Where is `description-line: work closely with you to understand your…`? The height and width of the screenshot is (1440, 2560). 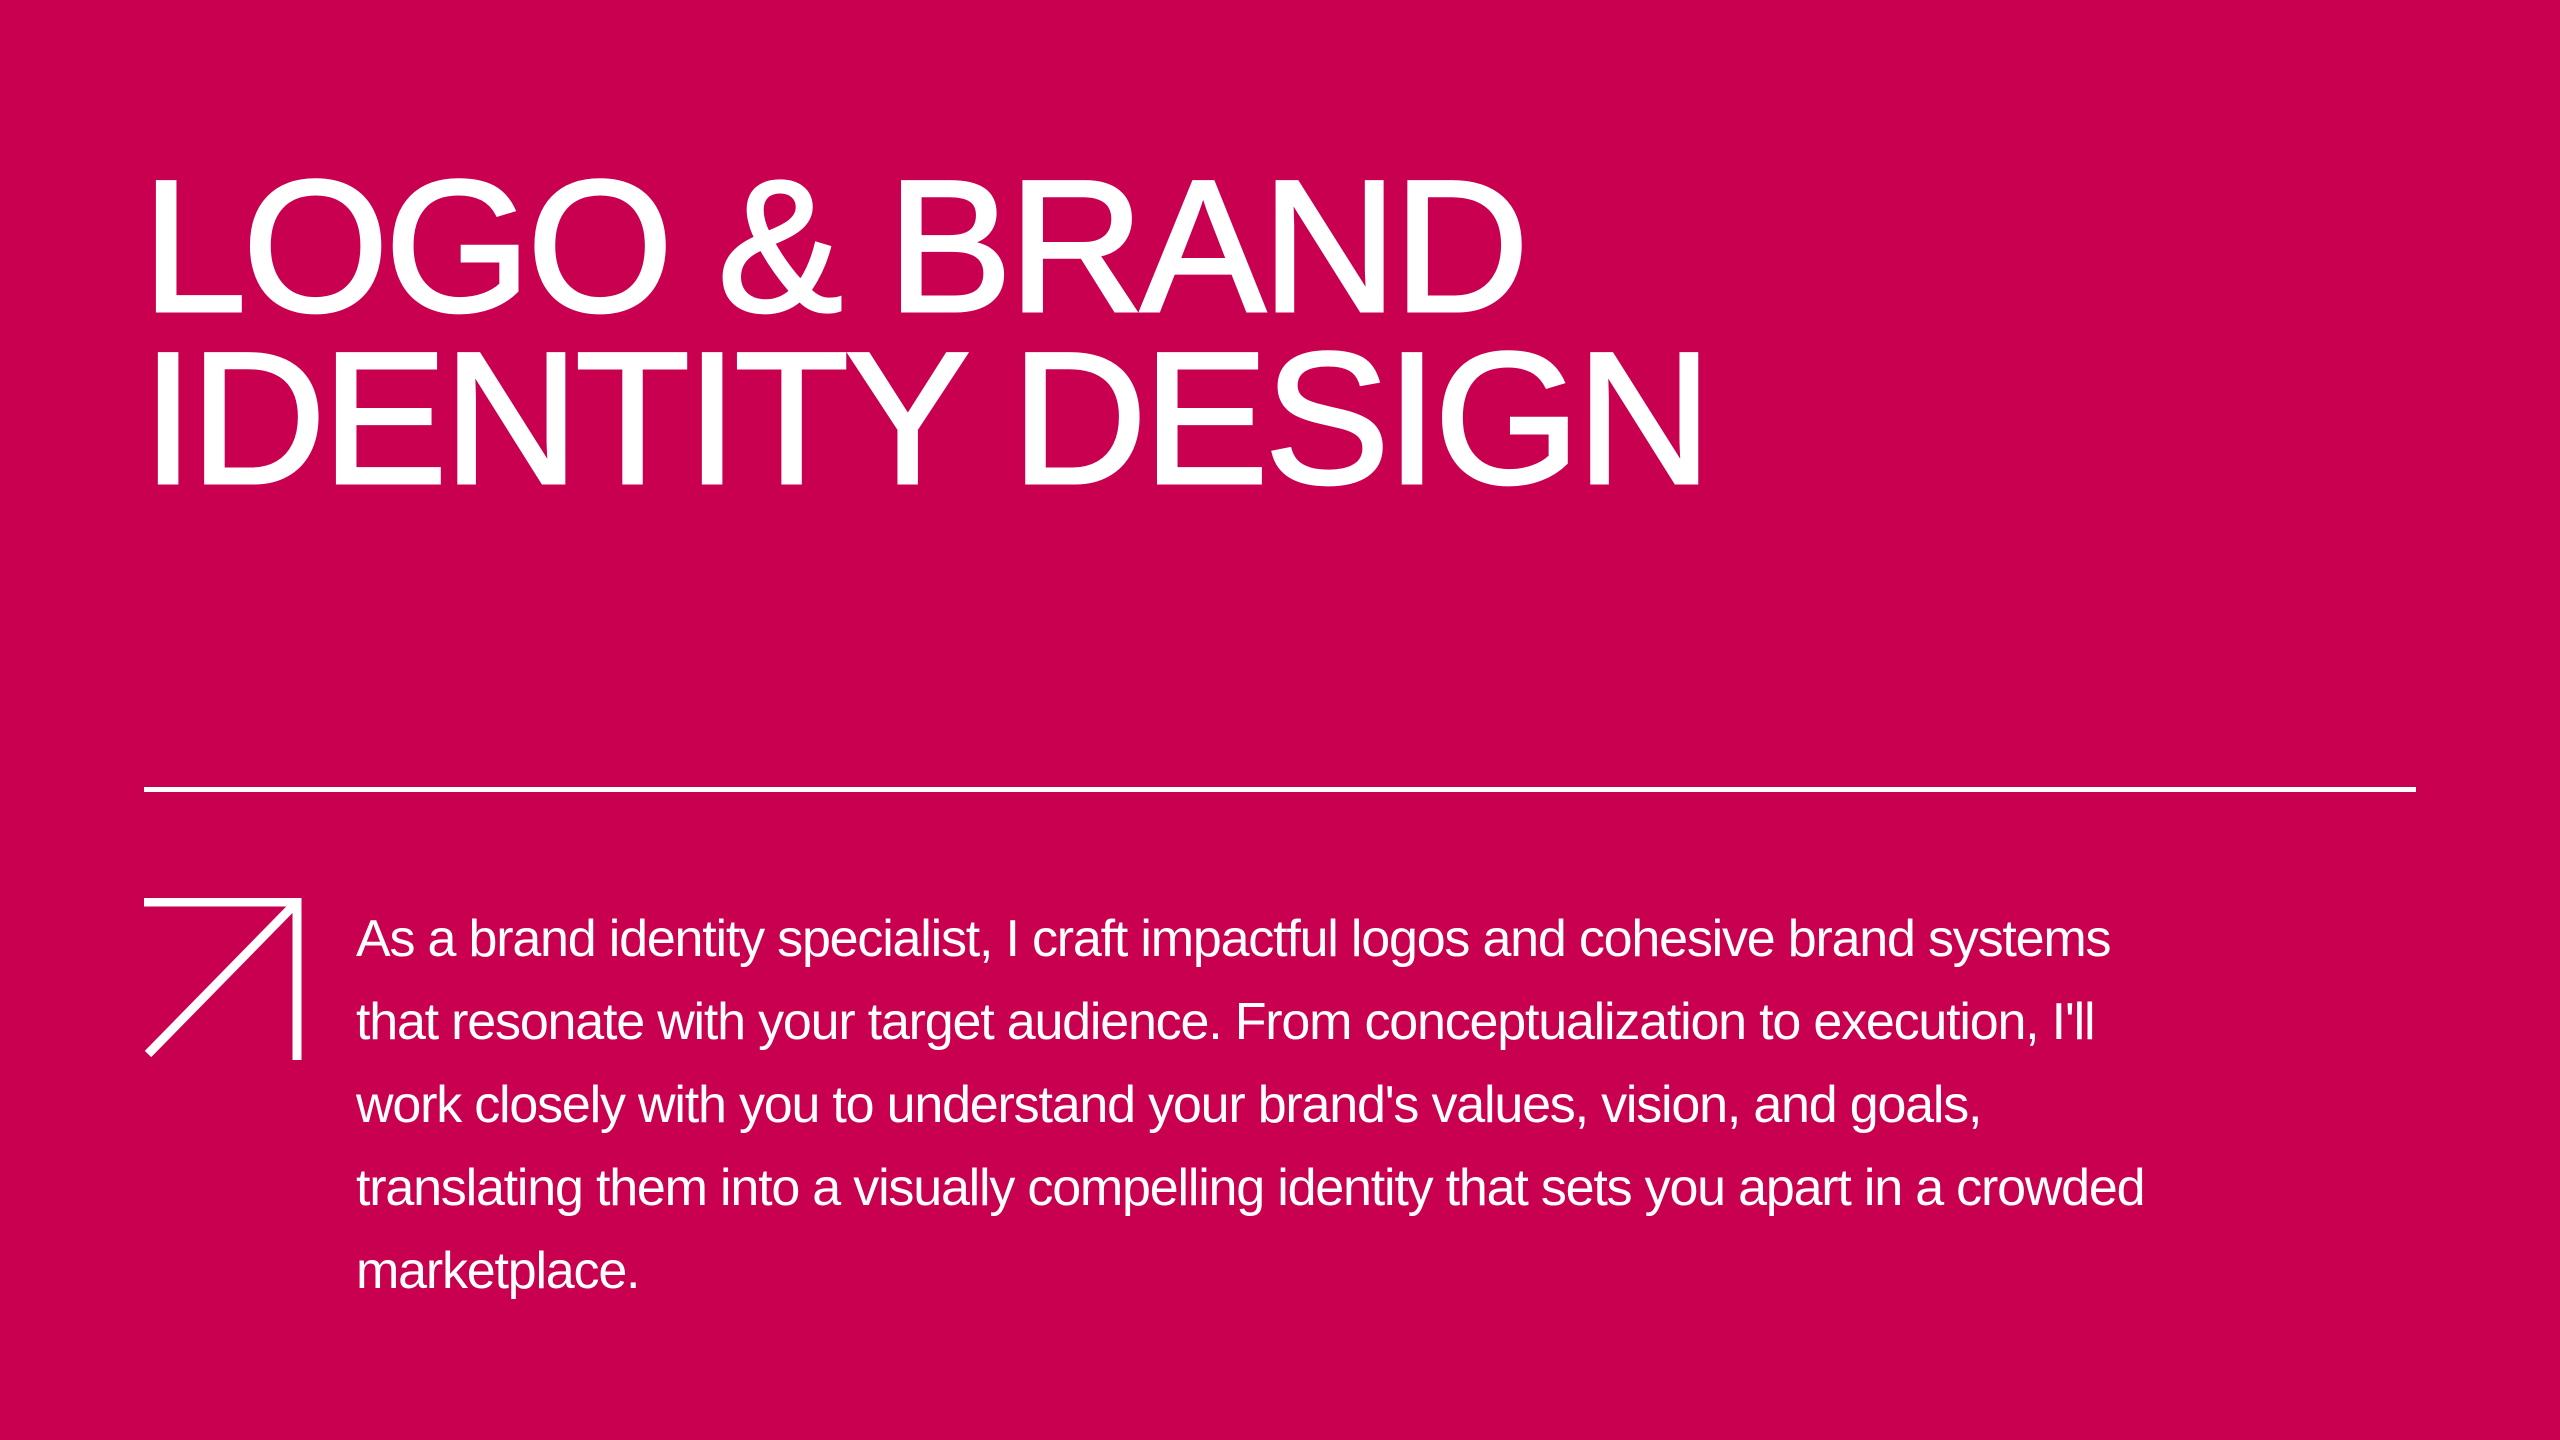
description-line: work closely with you to understand your… is located at coordinates (1169, 1105).